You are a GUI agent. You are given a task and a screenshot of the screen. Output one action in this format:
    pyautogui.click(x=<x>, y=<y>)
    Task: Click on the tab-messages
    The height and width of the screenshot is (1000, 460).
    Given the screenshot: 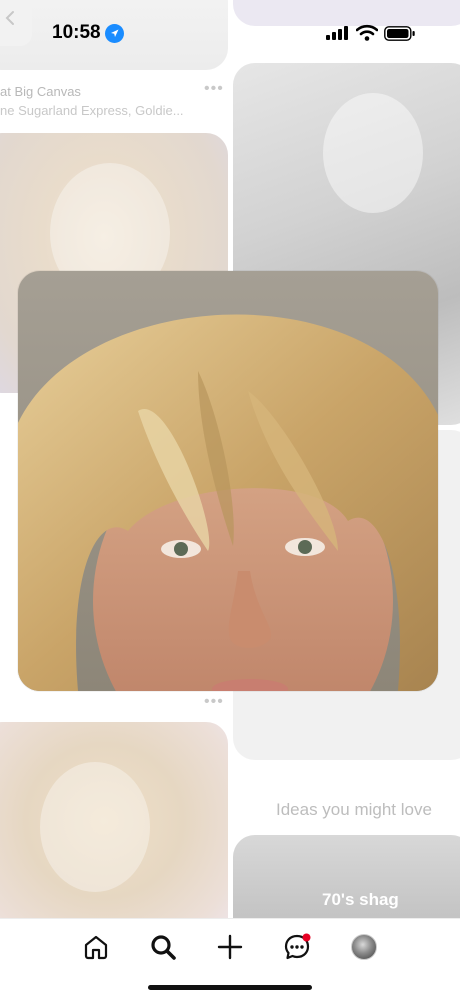 What is the action you would take?
    pyautogui.click(x=297, y=947)
    